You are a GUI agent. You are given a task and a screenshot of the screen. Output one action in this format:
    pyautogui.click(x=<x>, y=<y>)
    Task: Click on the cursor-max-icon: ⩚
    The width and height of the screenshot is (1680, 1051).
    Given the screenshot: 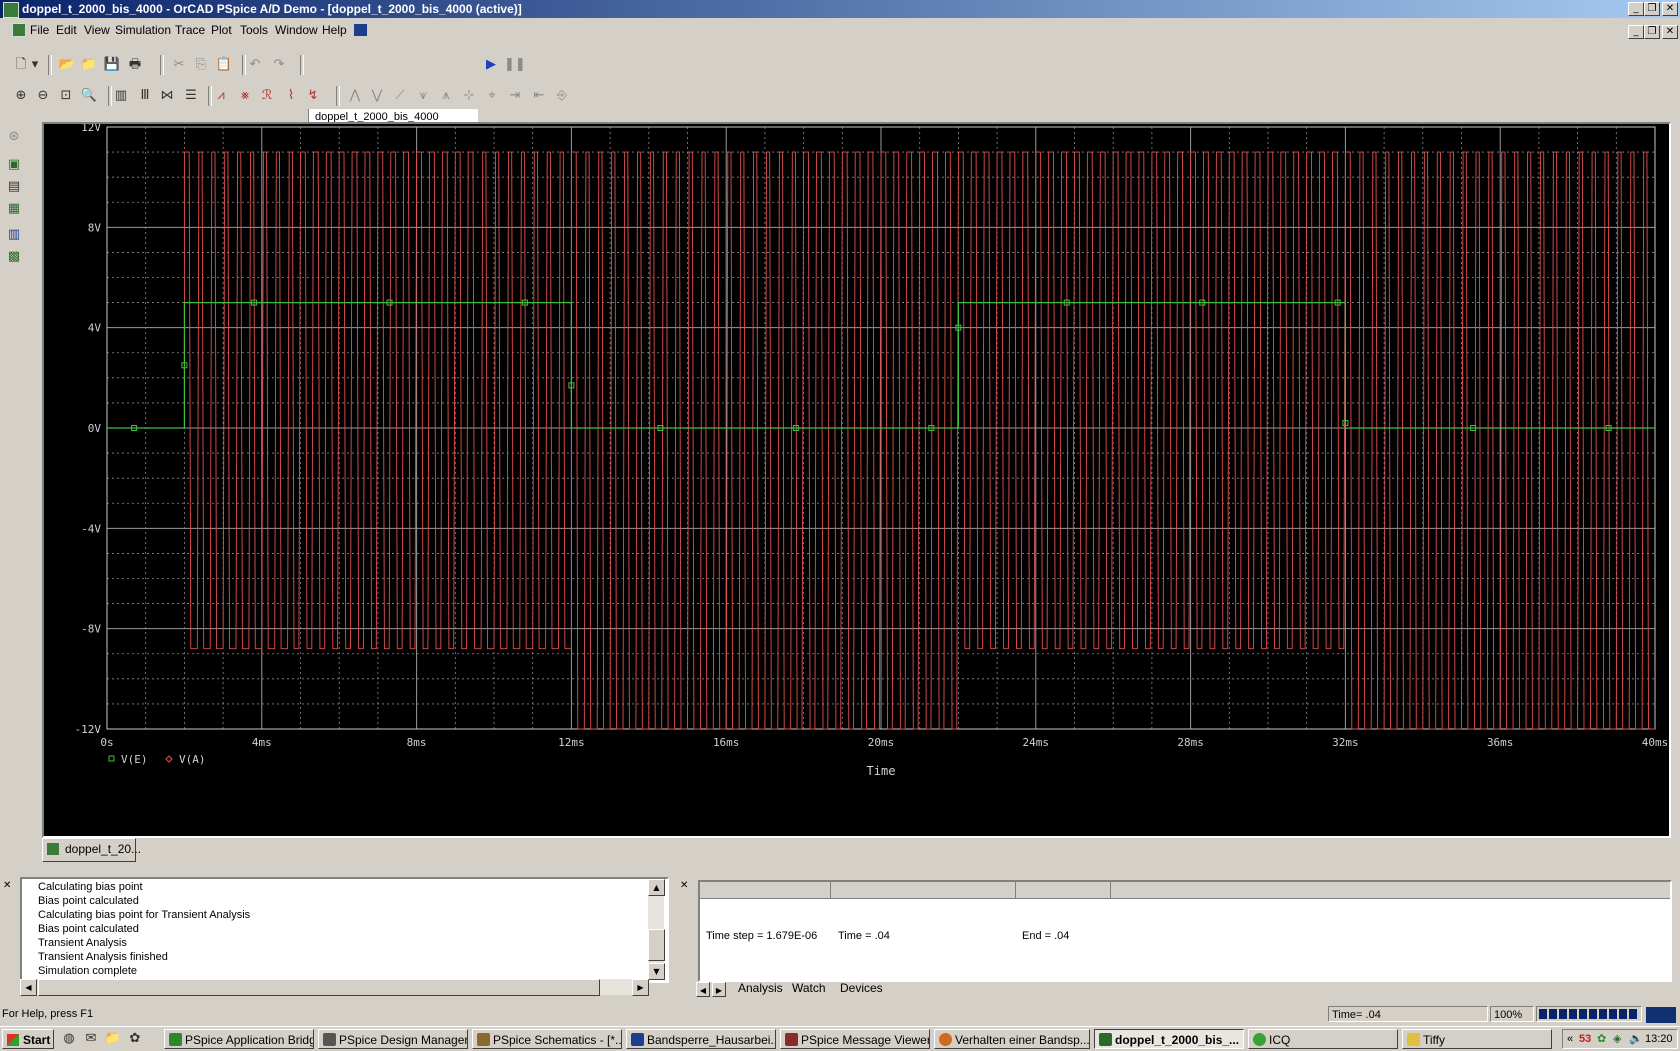 What is the action you would take?
    pyautogui.click(x=446, y=96)
    